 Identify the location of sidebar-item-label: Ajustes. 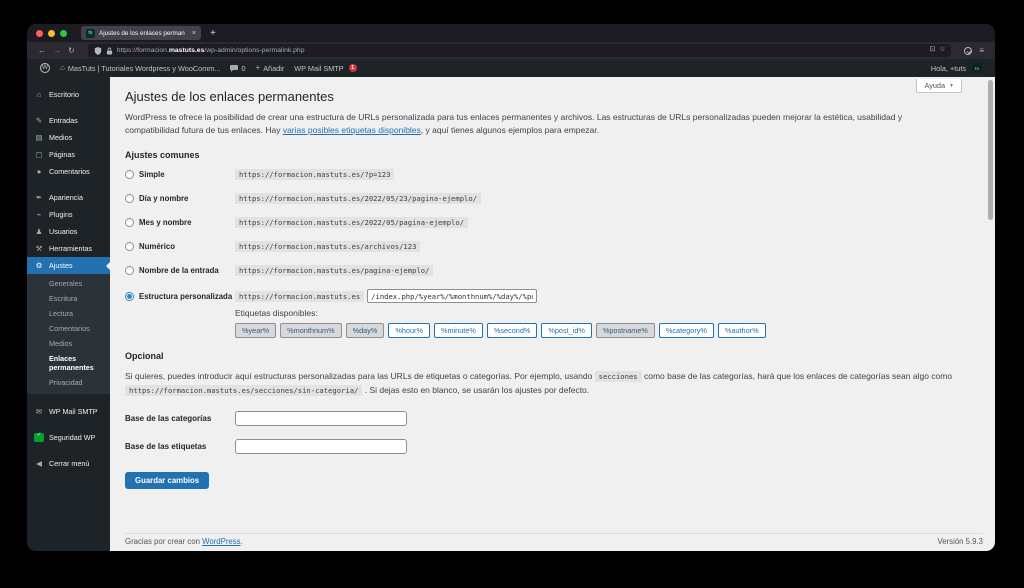
(61, 265).